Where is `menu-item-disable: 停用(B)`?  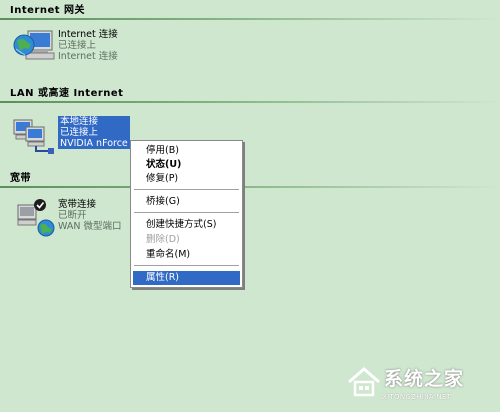 menu-item-disable: 停用(B) is located at coordinates (186, 151).